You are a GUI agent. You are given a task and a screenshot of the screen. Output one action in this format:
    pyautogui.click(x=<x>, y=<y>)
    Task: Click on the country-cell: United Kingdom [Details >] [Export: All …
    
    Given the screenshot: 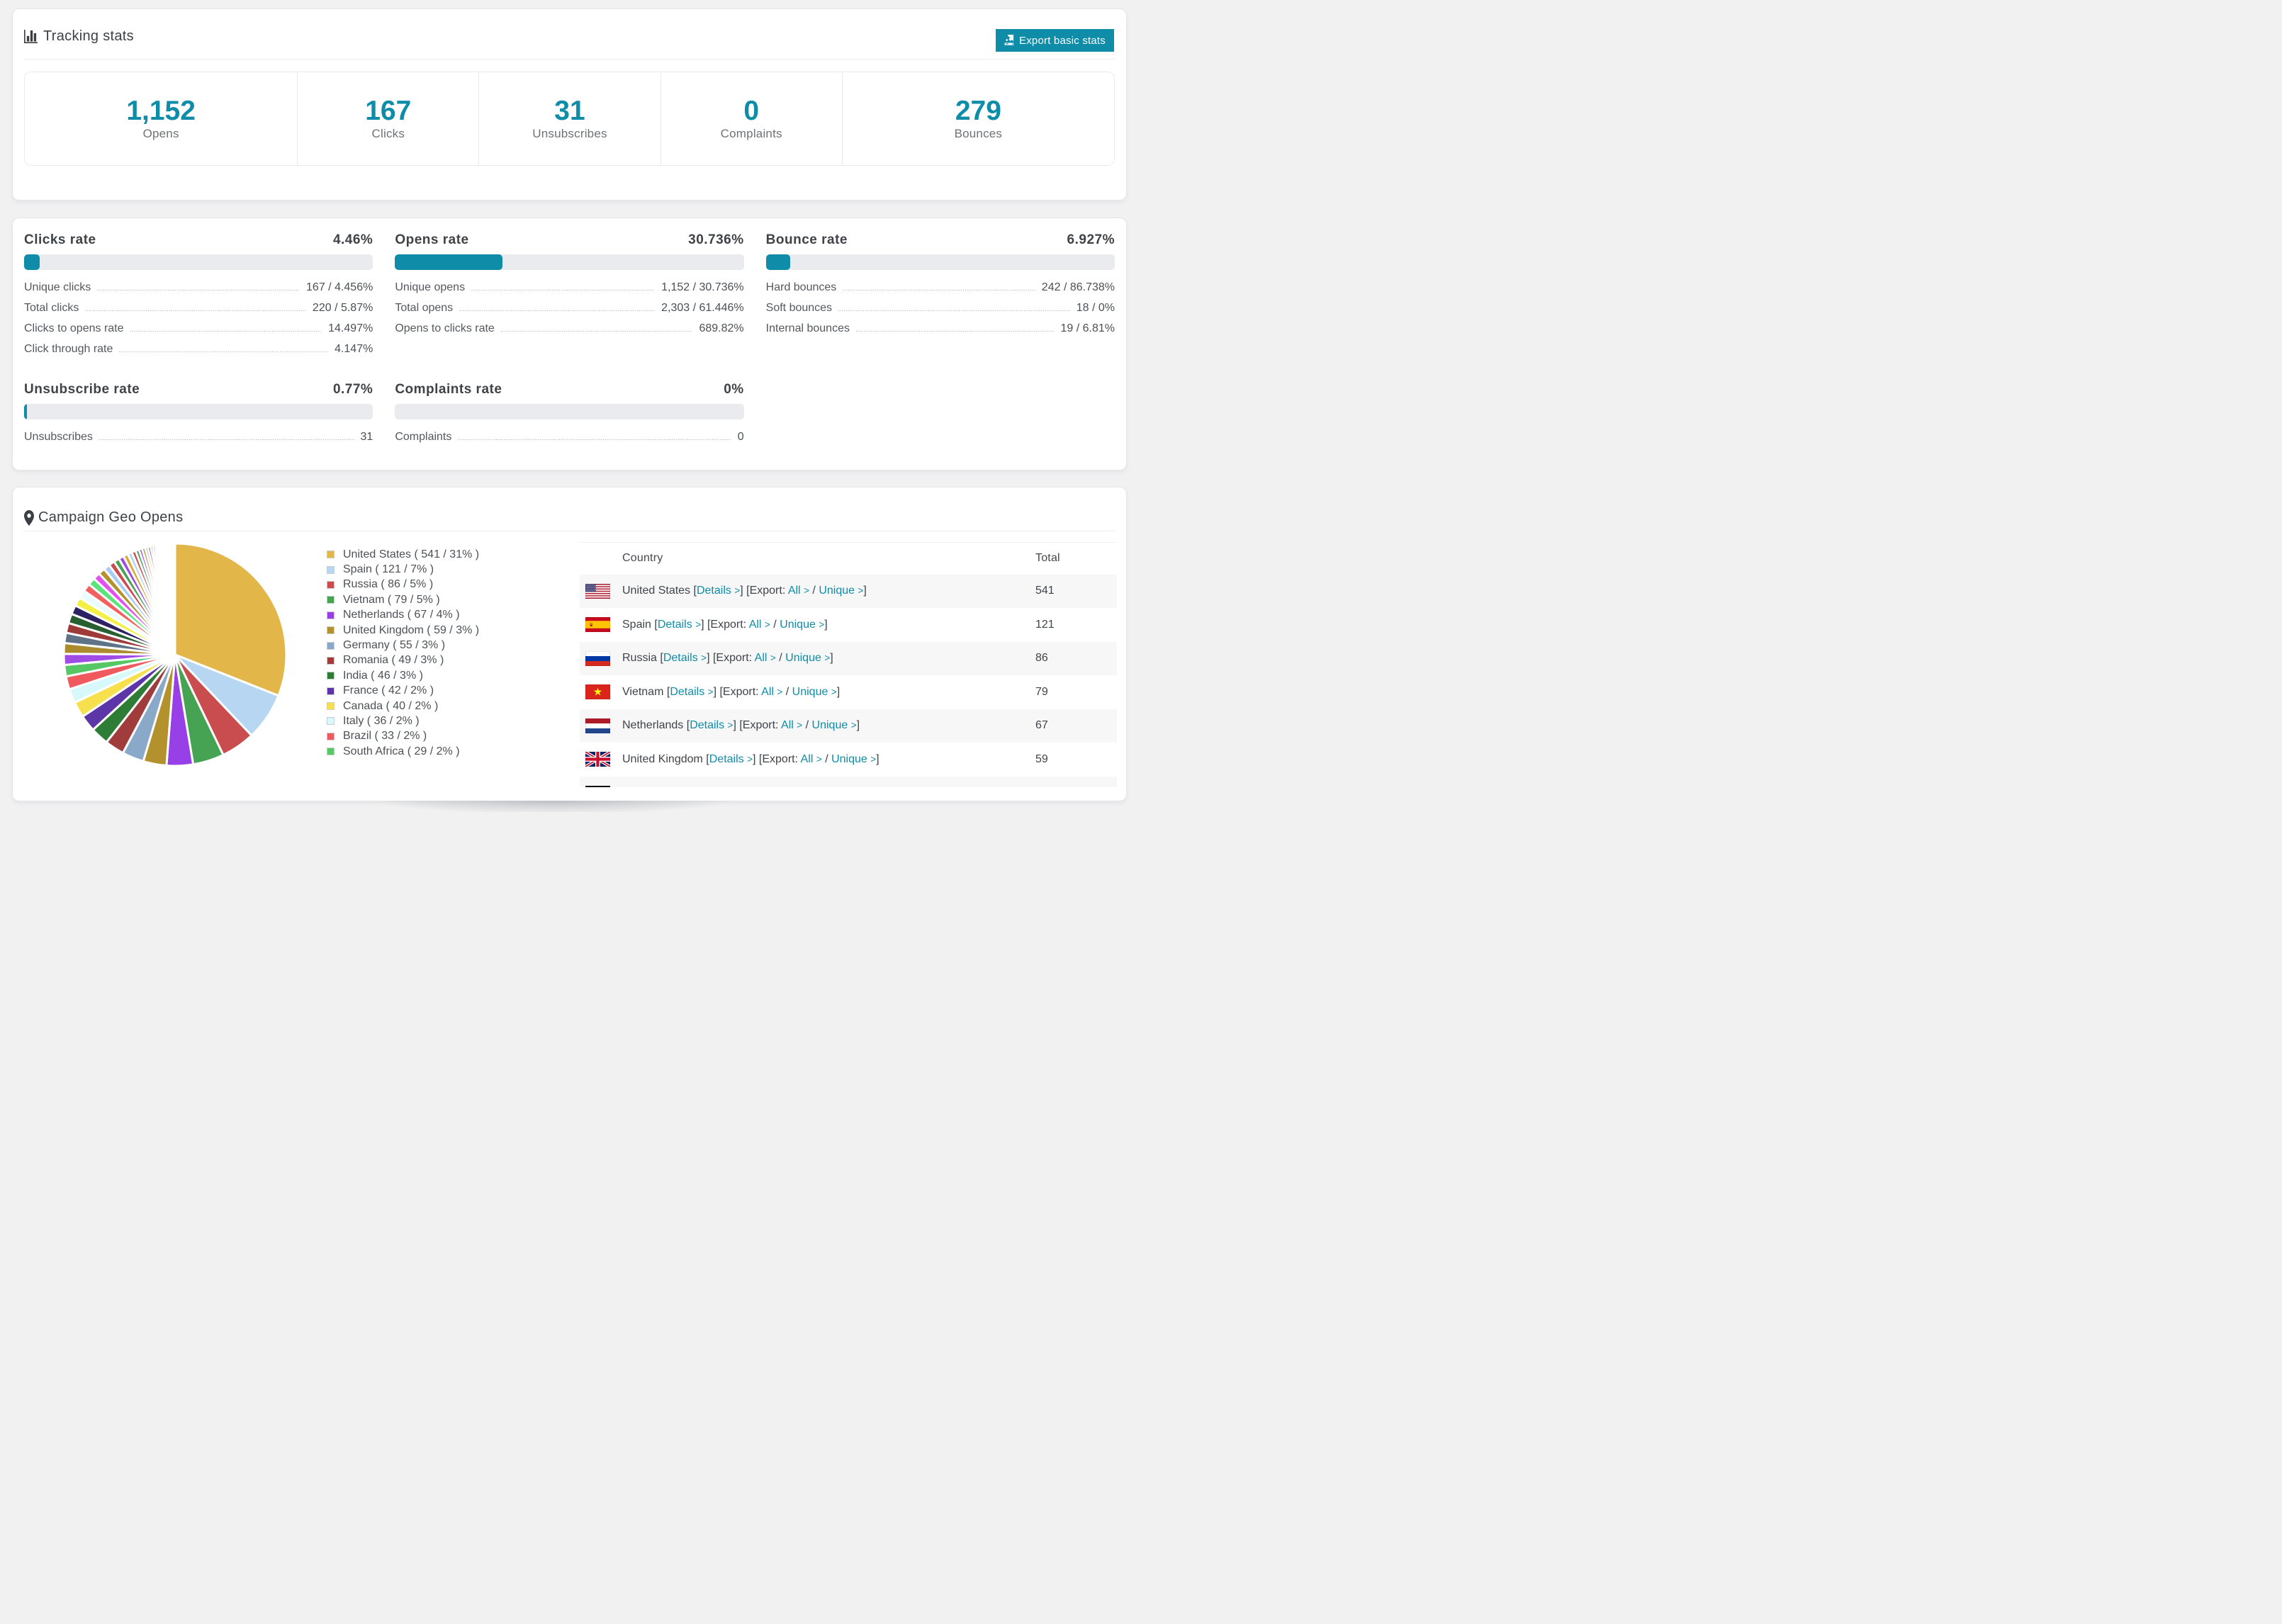 What is the action you would take?
    pyautogui.click(x=751, y=759)
    